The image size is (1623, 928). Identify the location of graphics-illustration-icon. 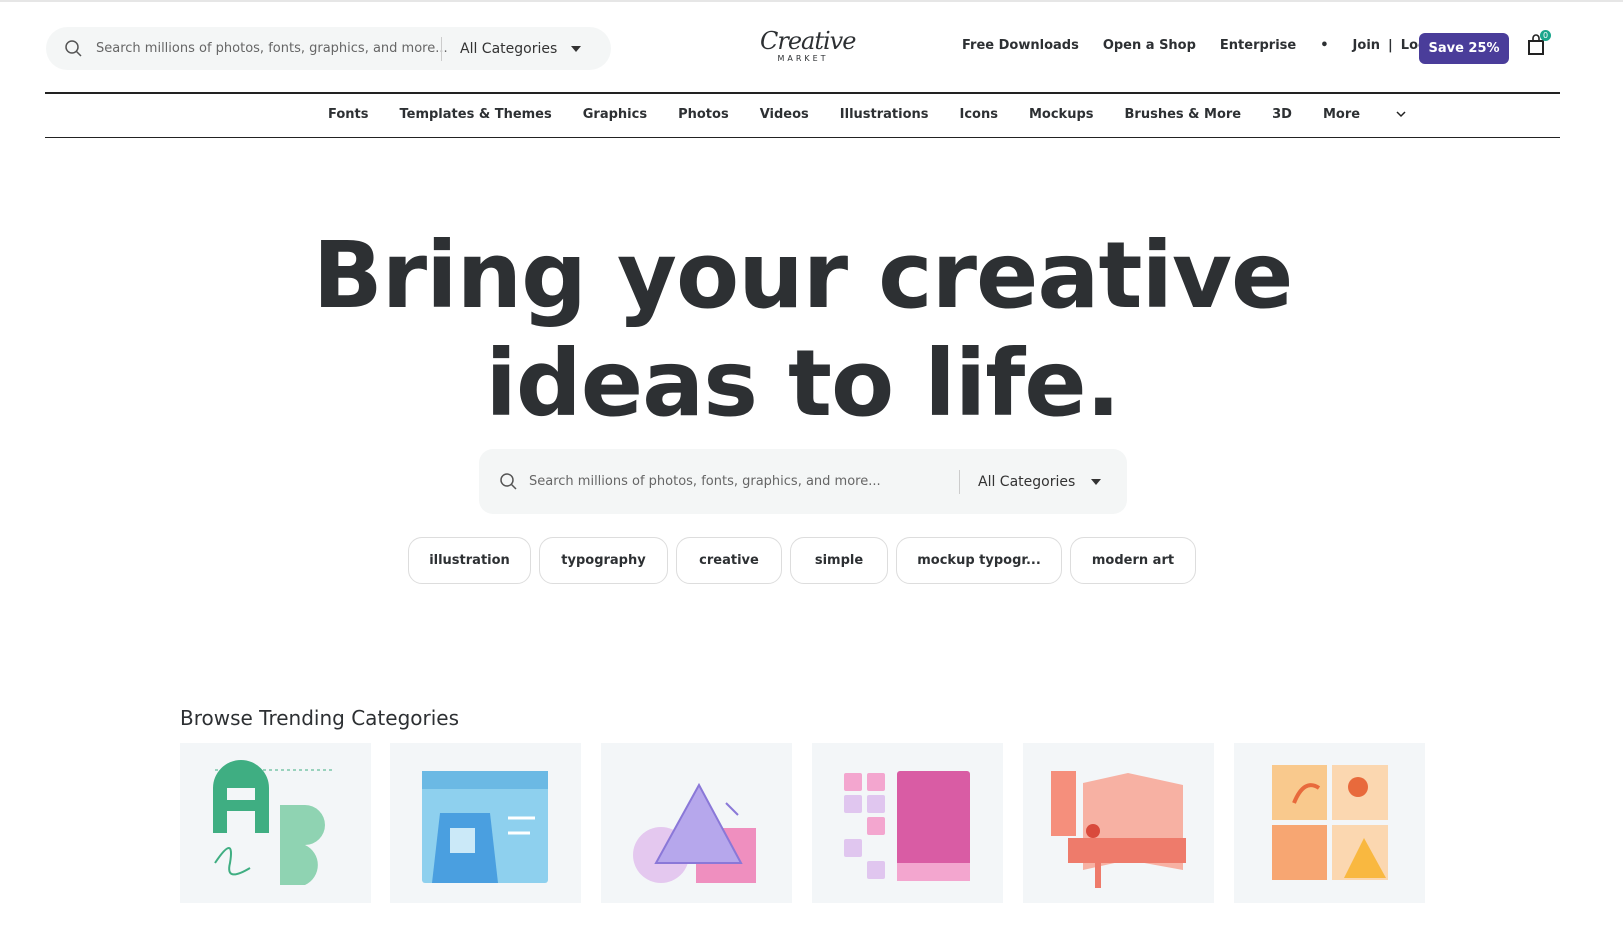
(694, 832).